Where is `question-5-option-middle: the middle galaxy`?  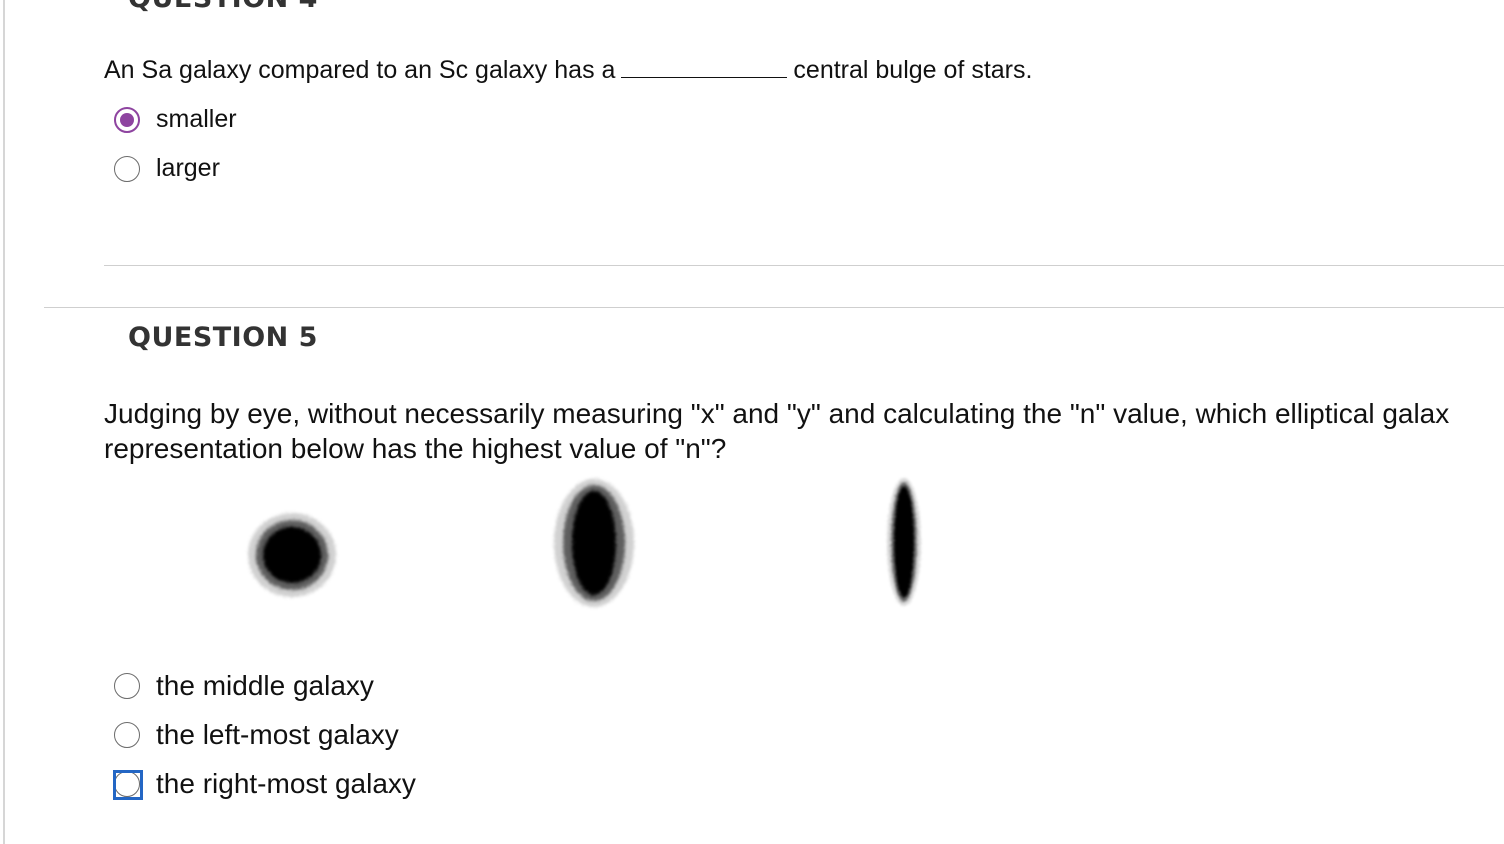
question-5-option-middle: the middle galaxy is located at coordinates (244, 686).